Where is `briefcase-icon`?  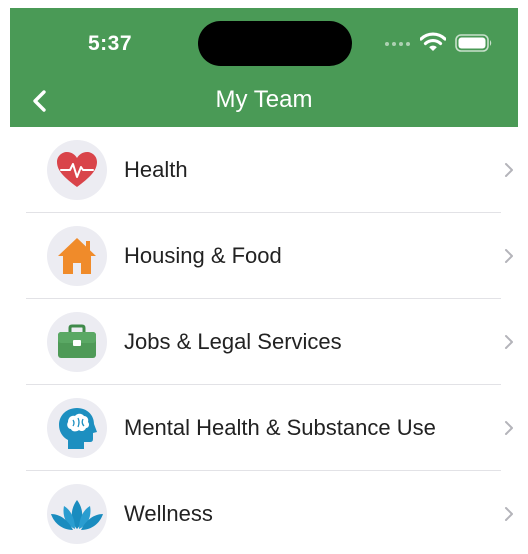 briefcase-icon is located at coordinates (77, 341).